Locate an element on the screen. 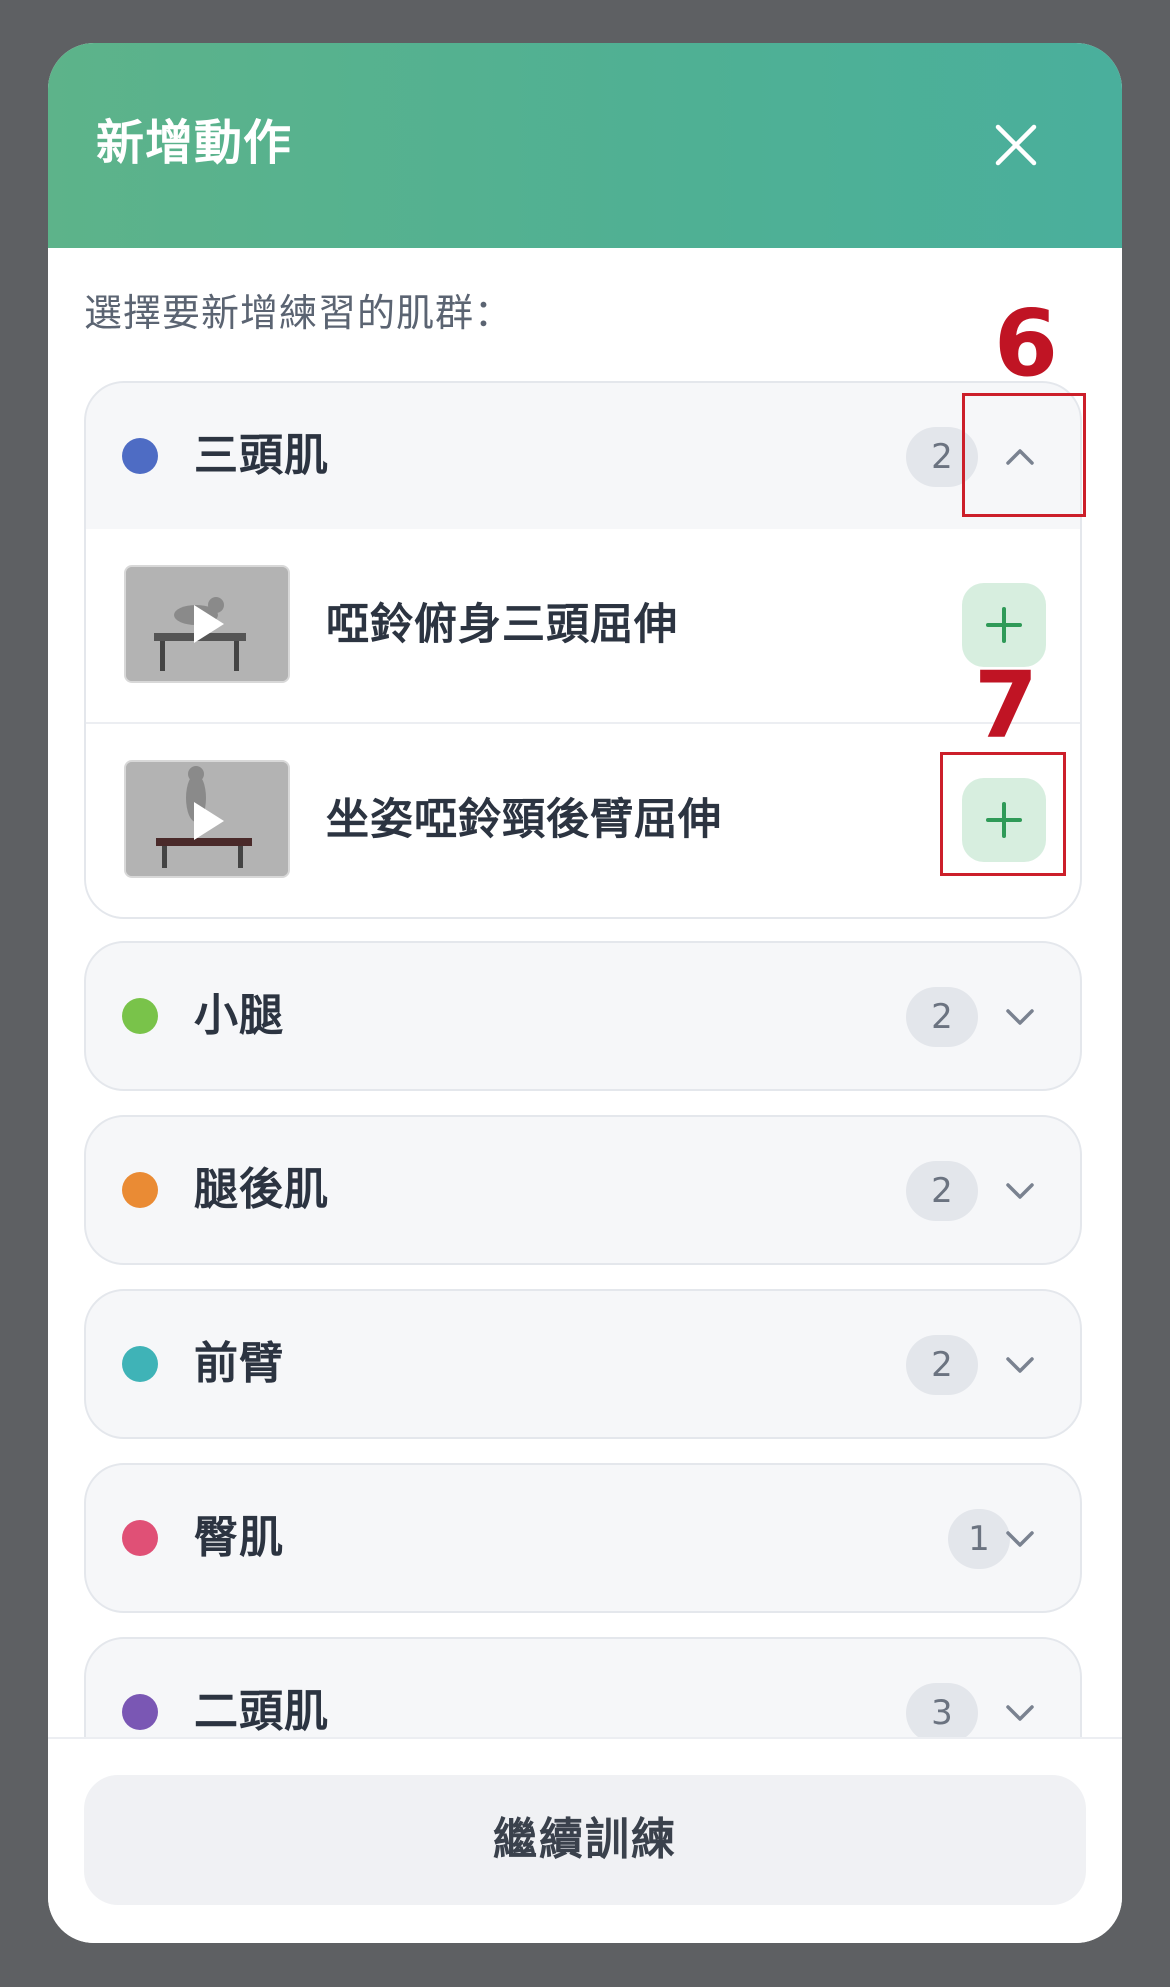 The image size is (1170, 1987). group-card-hamstrings: 腿後肌 2 is located at coordinates (583, 1190).